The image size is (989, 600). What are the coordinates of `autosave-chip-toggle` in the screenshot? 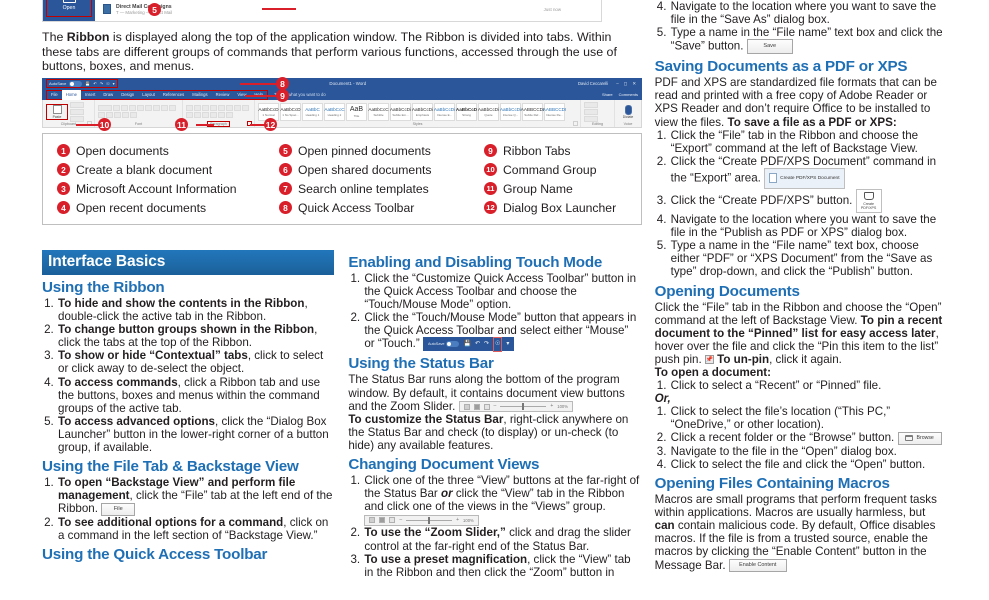 It's located at (453, 344).